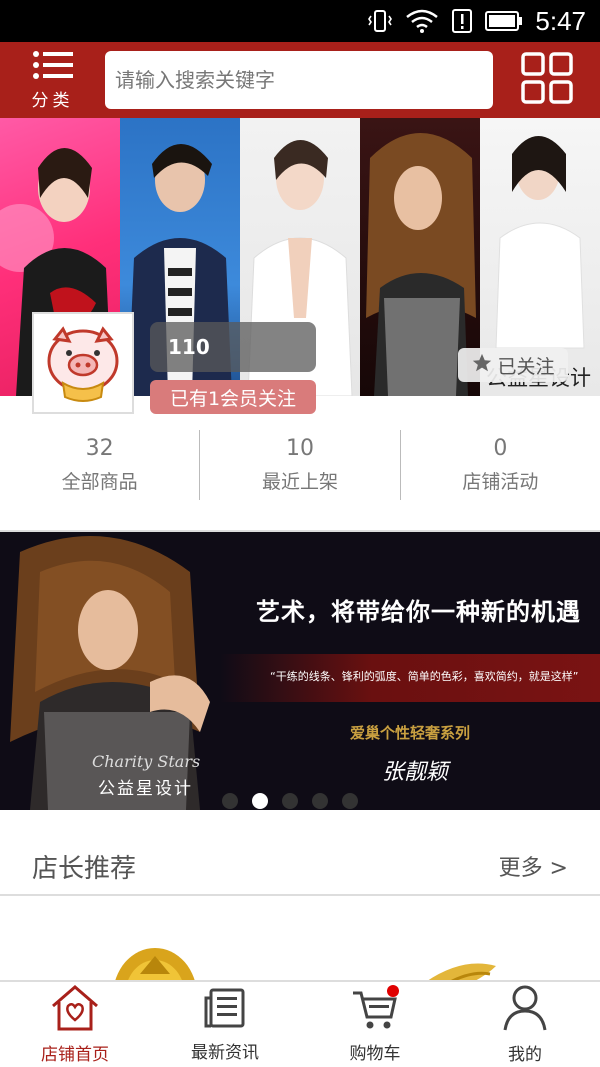  I want to click on members-badge: 已有1会员关注, so click(233, 397).